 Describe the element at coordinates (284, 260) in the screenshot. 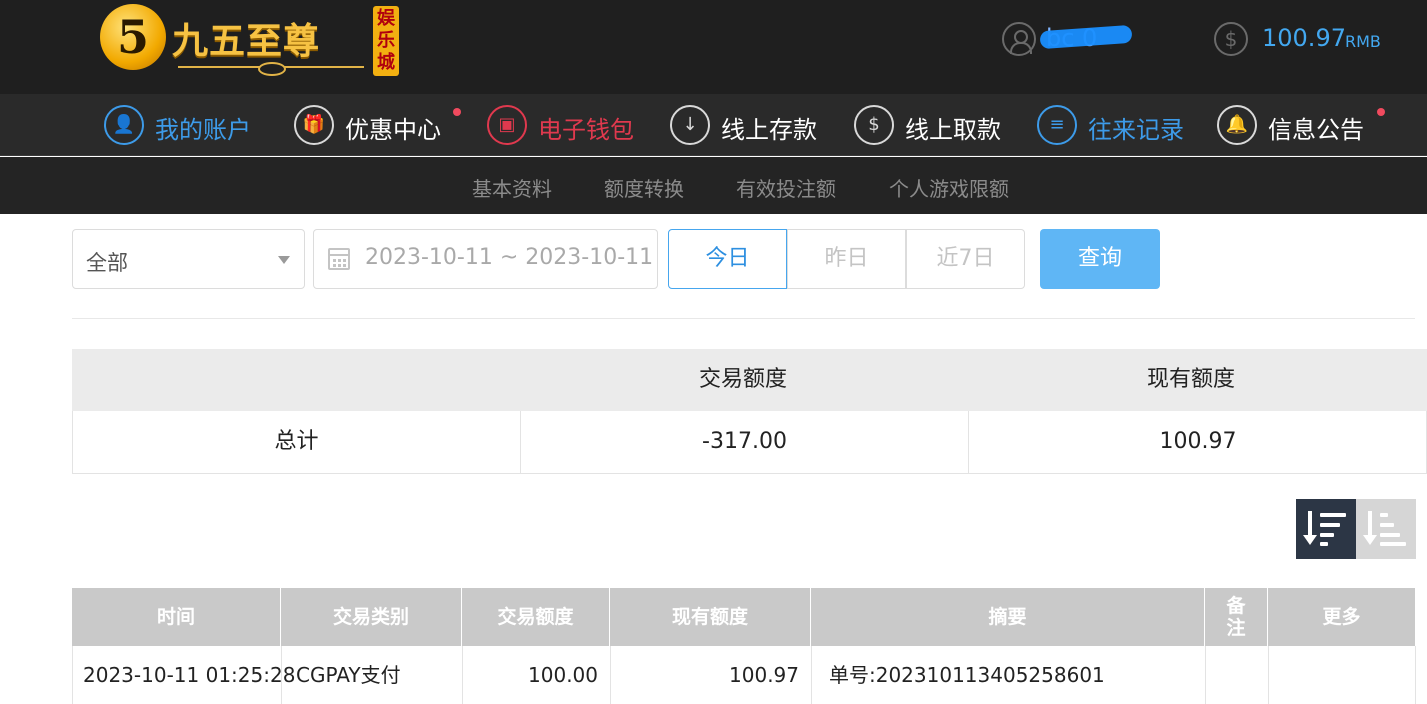

I see `chevron-down-icon` at that location.